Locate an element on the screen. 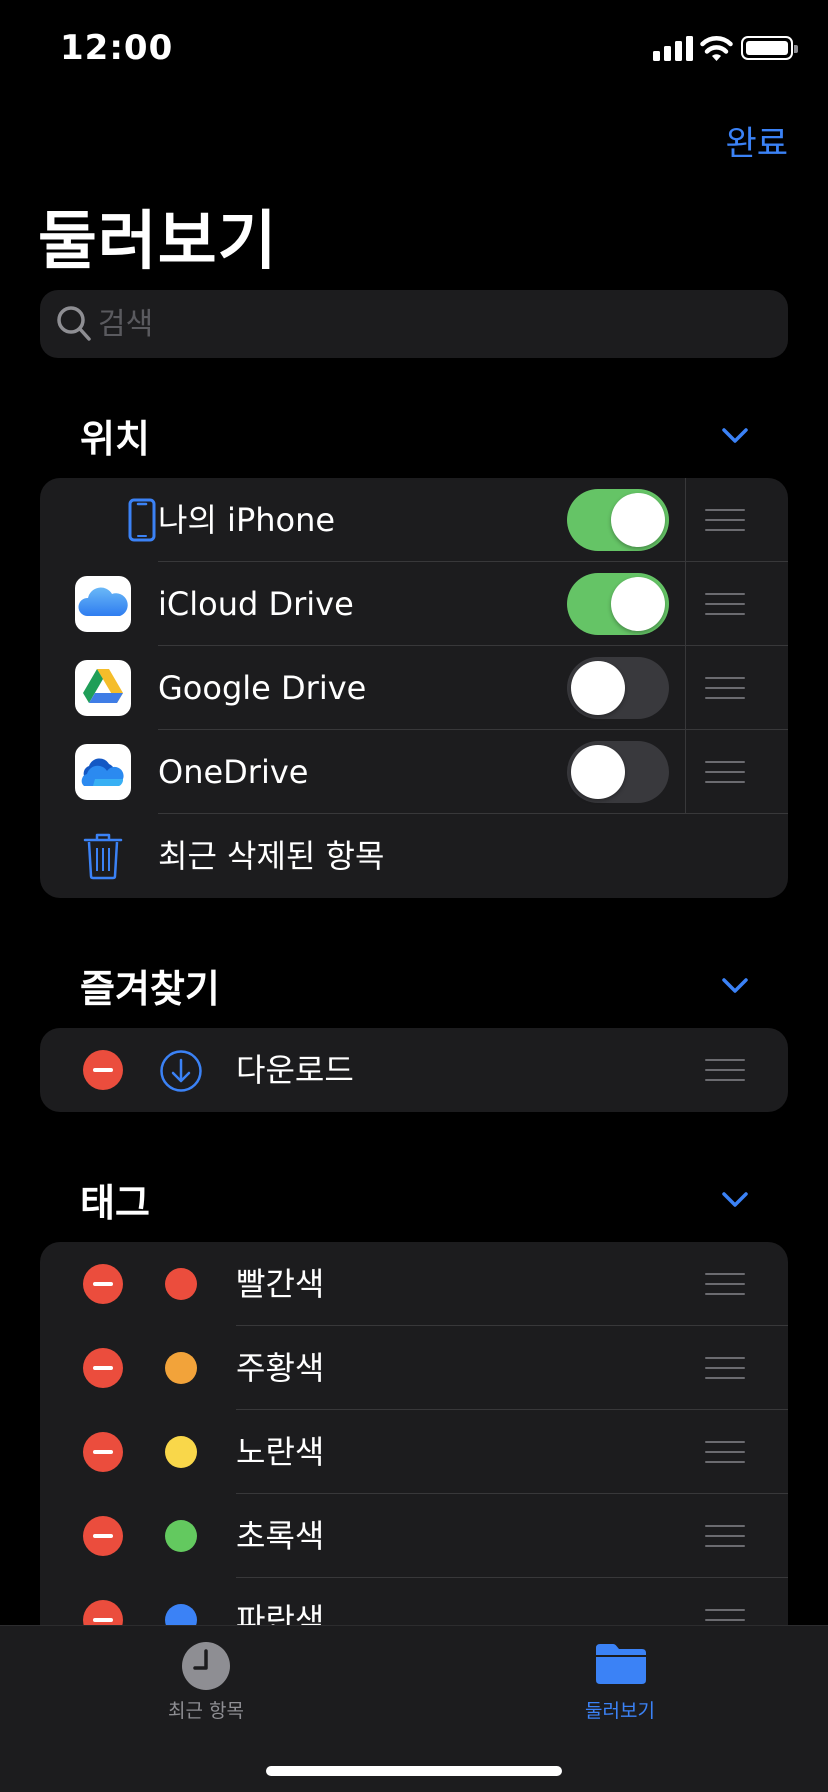 The width and height of the screenshot is (828, 1792). tab-recents: 최근 항목 is located at coordinates (206, 1681).